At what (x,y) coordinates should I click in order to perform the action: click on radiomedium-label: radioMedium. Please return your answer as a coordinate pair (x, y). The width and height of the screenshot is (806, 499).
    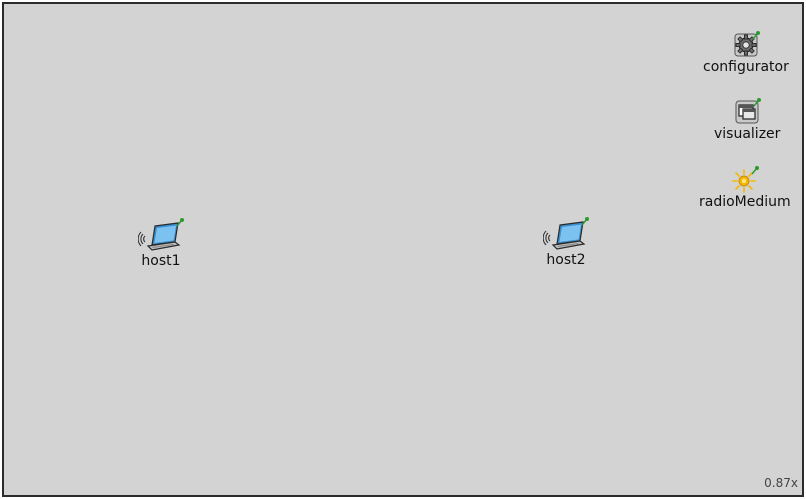
    Looking at the image, I should click on (745, 202).